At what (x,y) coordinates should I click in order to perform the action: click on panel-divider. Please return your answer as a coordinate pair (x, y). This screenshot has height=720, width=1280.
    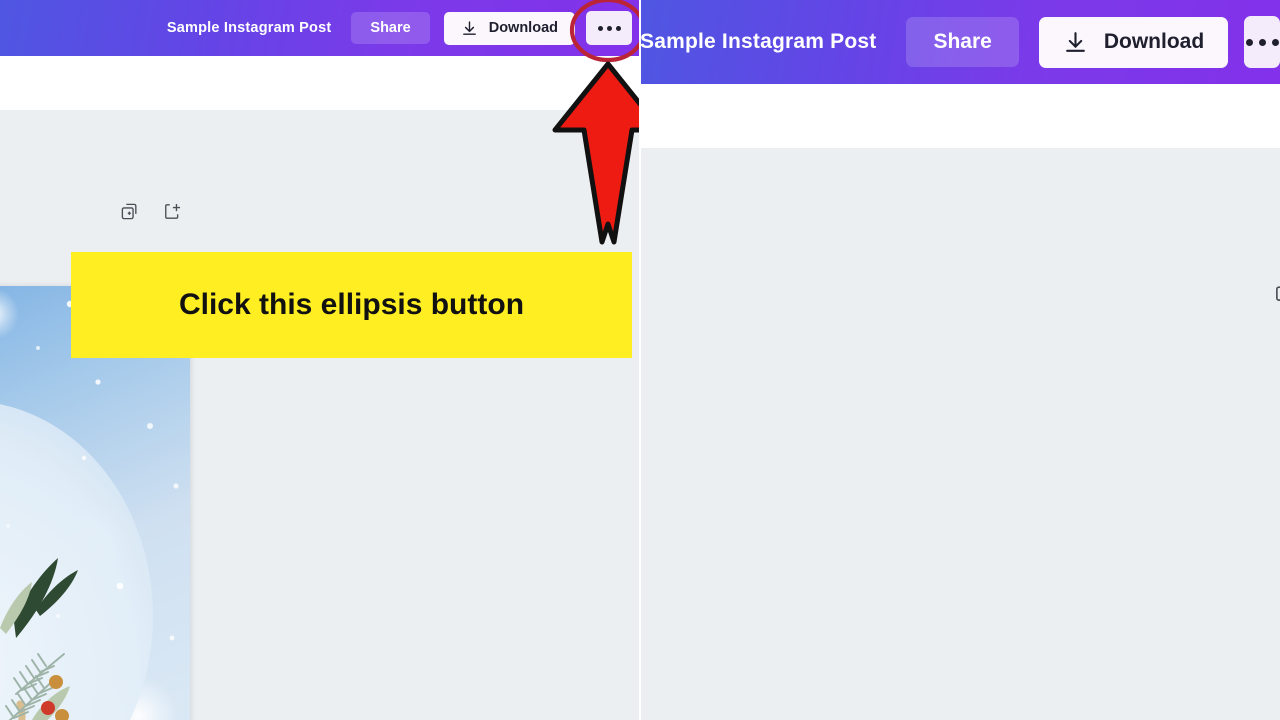
    Looking at the image, I should click on (640, 360).